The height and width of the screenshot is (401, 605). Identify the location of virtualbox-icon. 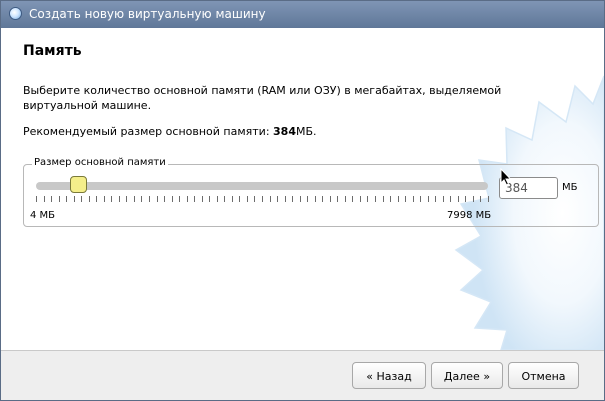
(15, 13).